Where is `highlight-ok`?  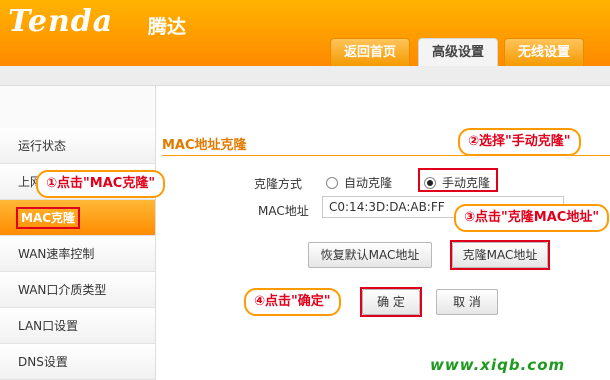
highlight-ok is located at coordinates (391, 302).